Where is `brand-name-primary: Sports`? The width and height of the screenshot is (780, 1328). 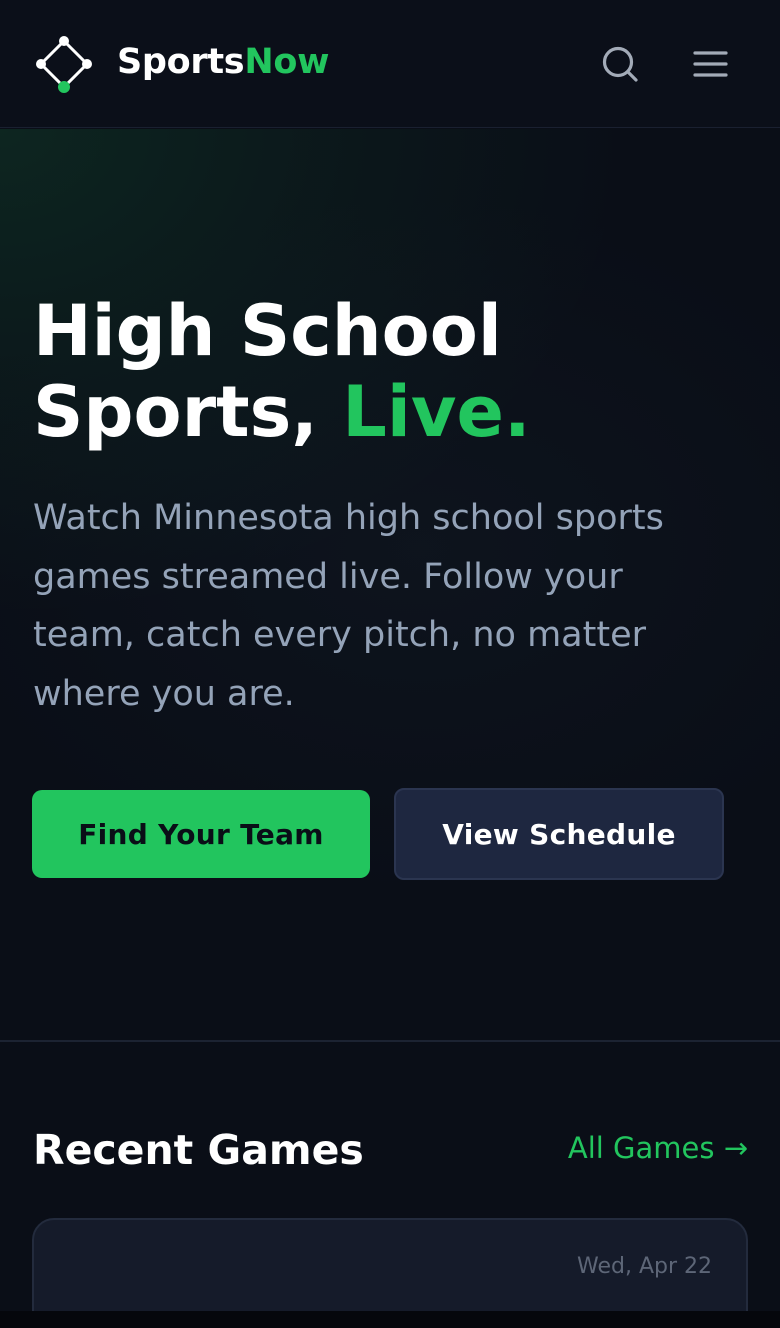 brand-name-primary: Sports is located at coordinates (181, 62).